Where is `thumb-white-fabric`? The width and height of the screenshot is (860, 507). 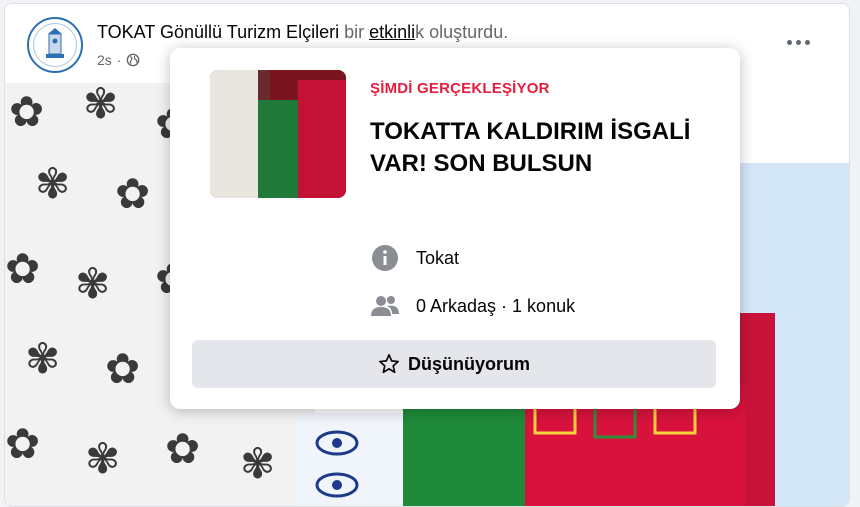
thumb-white-fabric is located at coordinates (234, 134).